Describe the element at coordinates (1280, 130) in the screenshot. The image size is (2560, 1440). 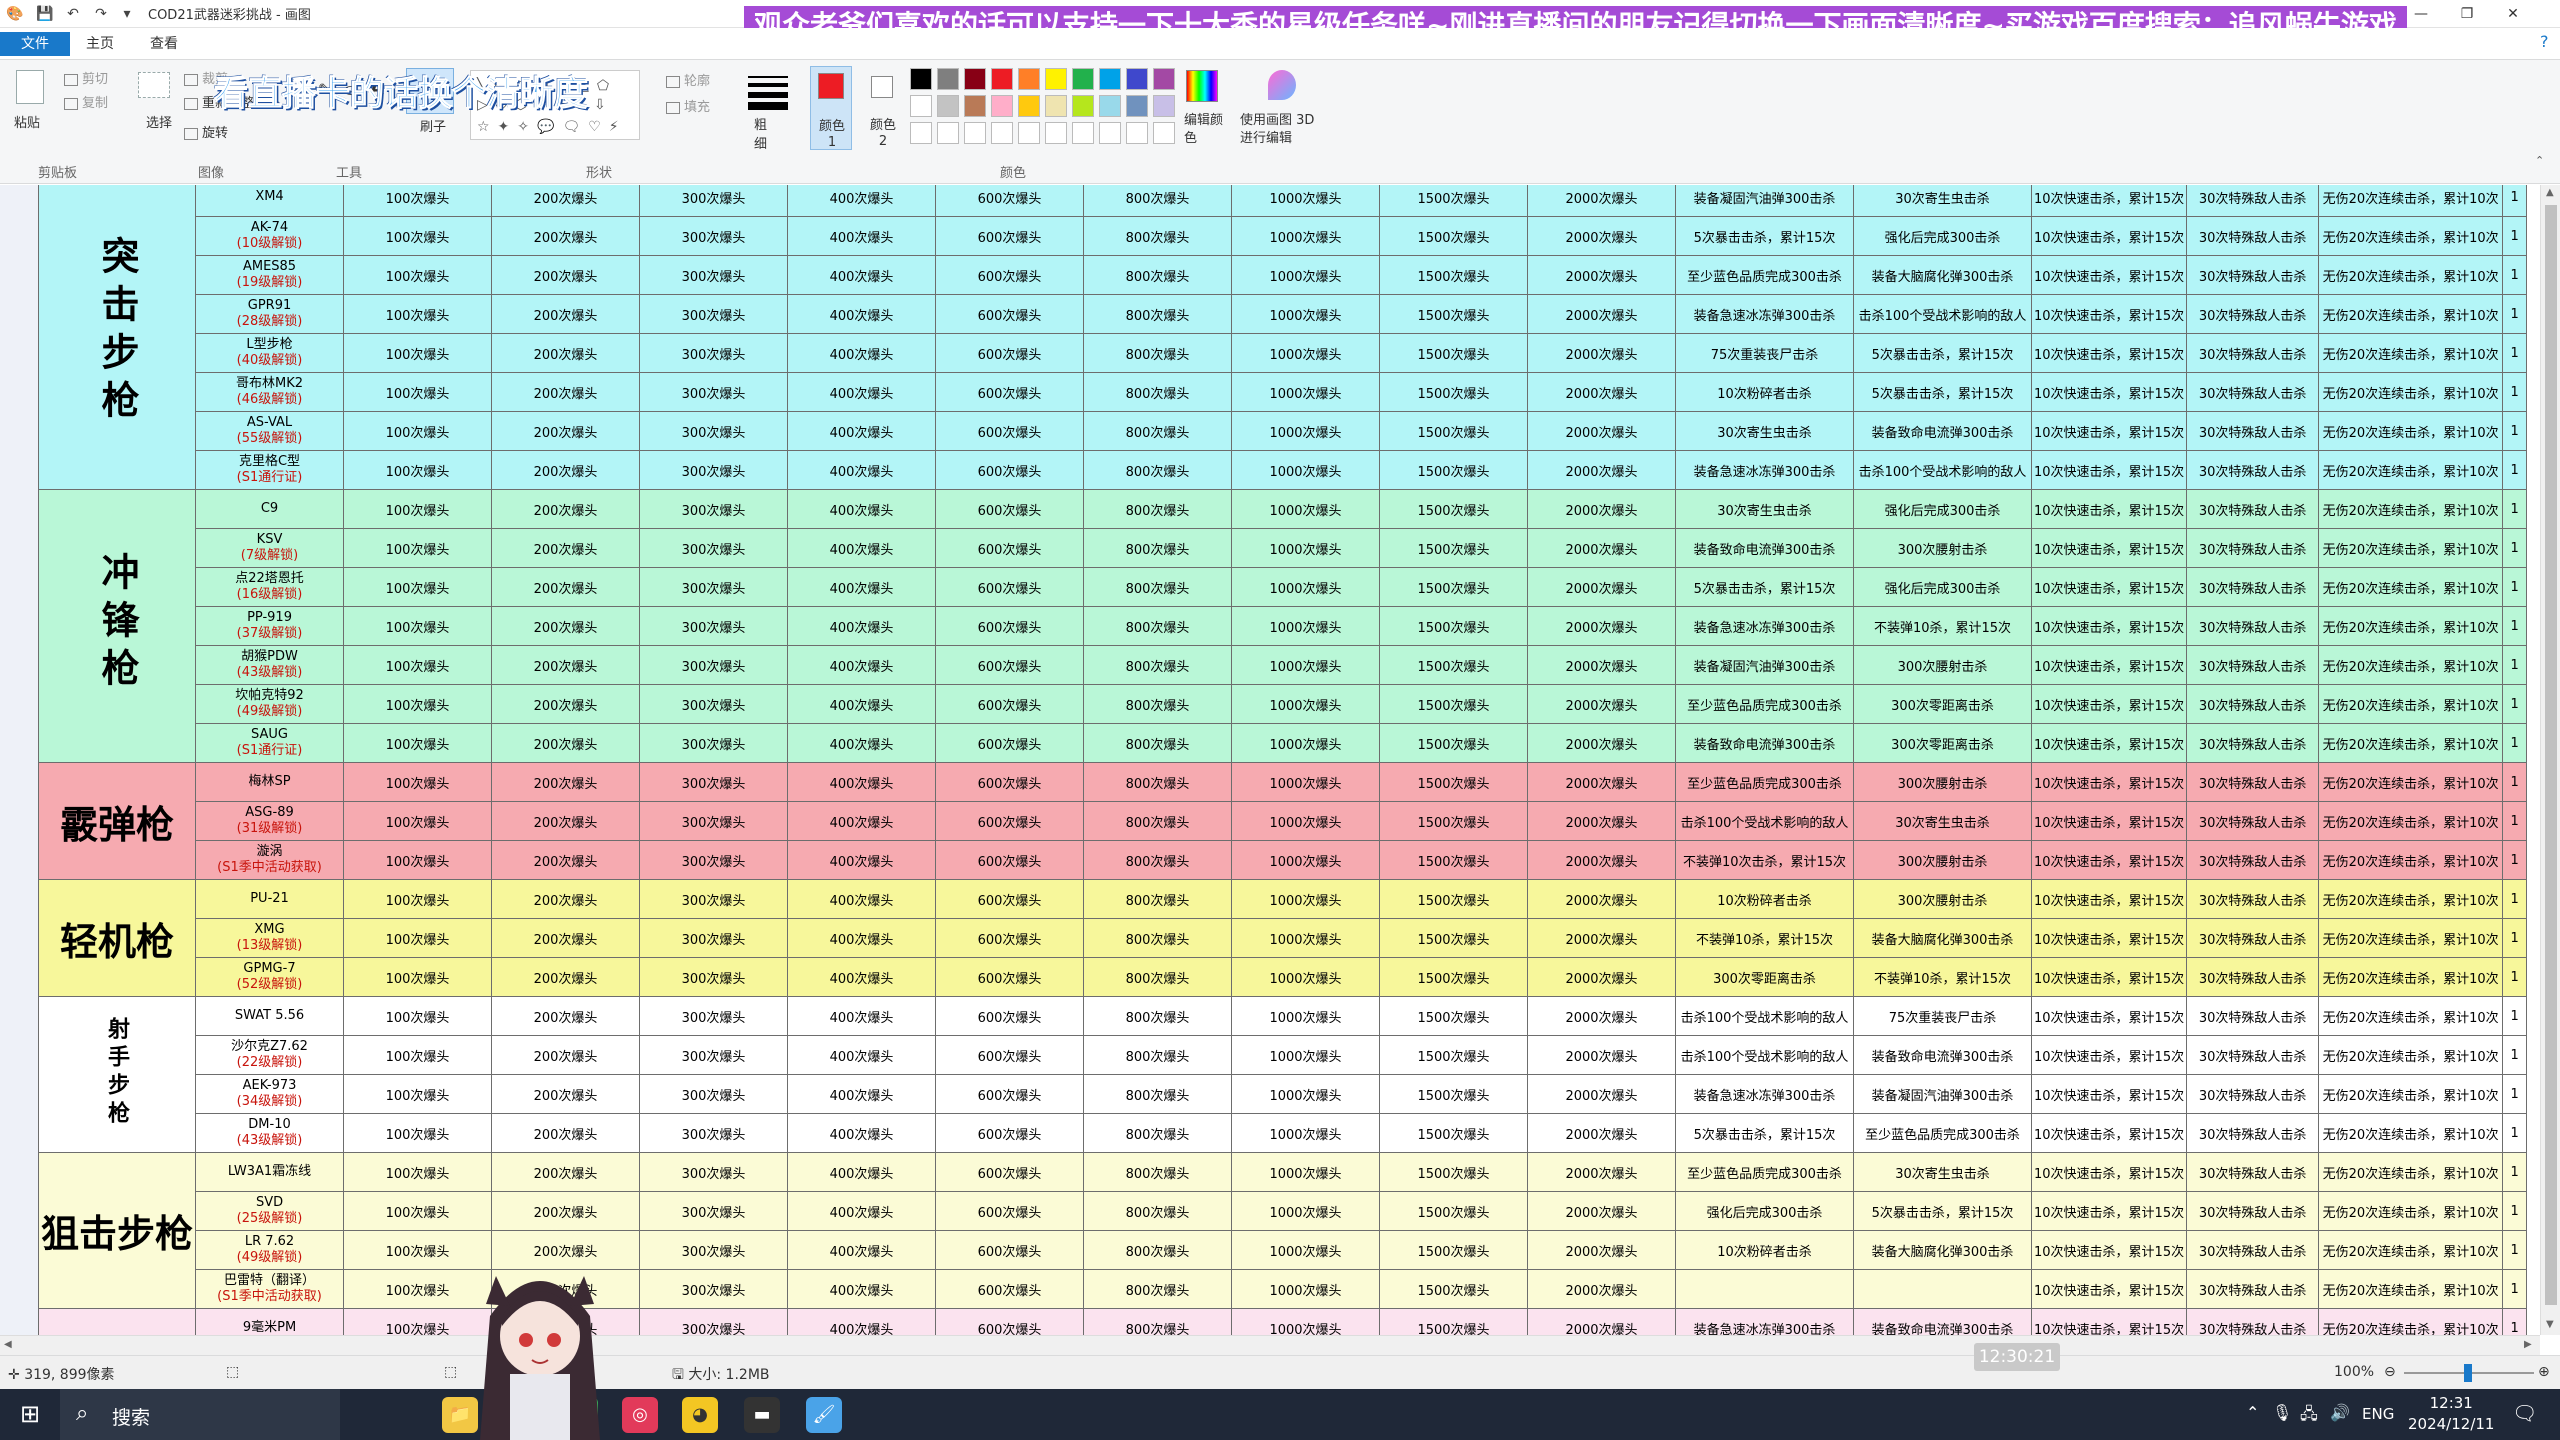
I see `paint3d-button: 使用画图 3D 进行编辑` at that location.